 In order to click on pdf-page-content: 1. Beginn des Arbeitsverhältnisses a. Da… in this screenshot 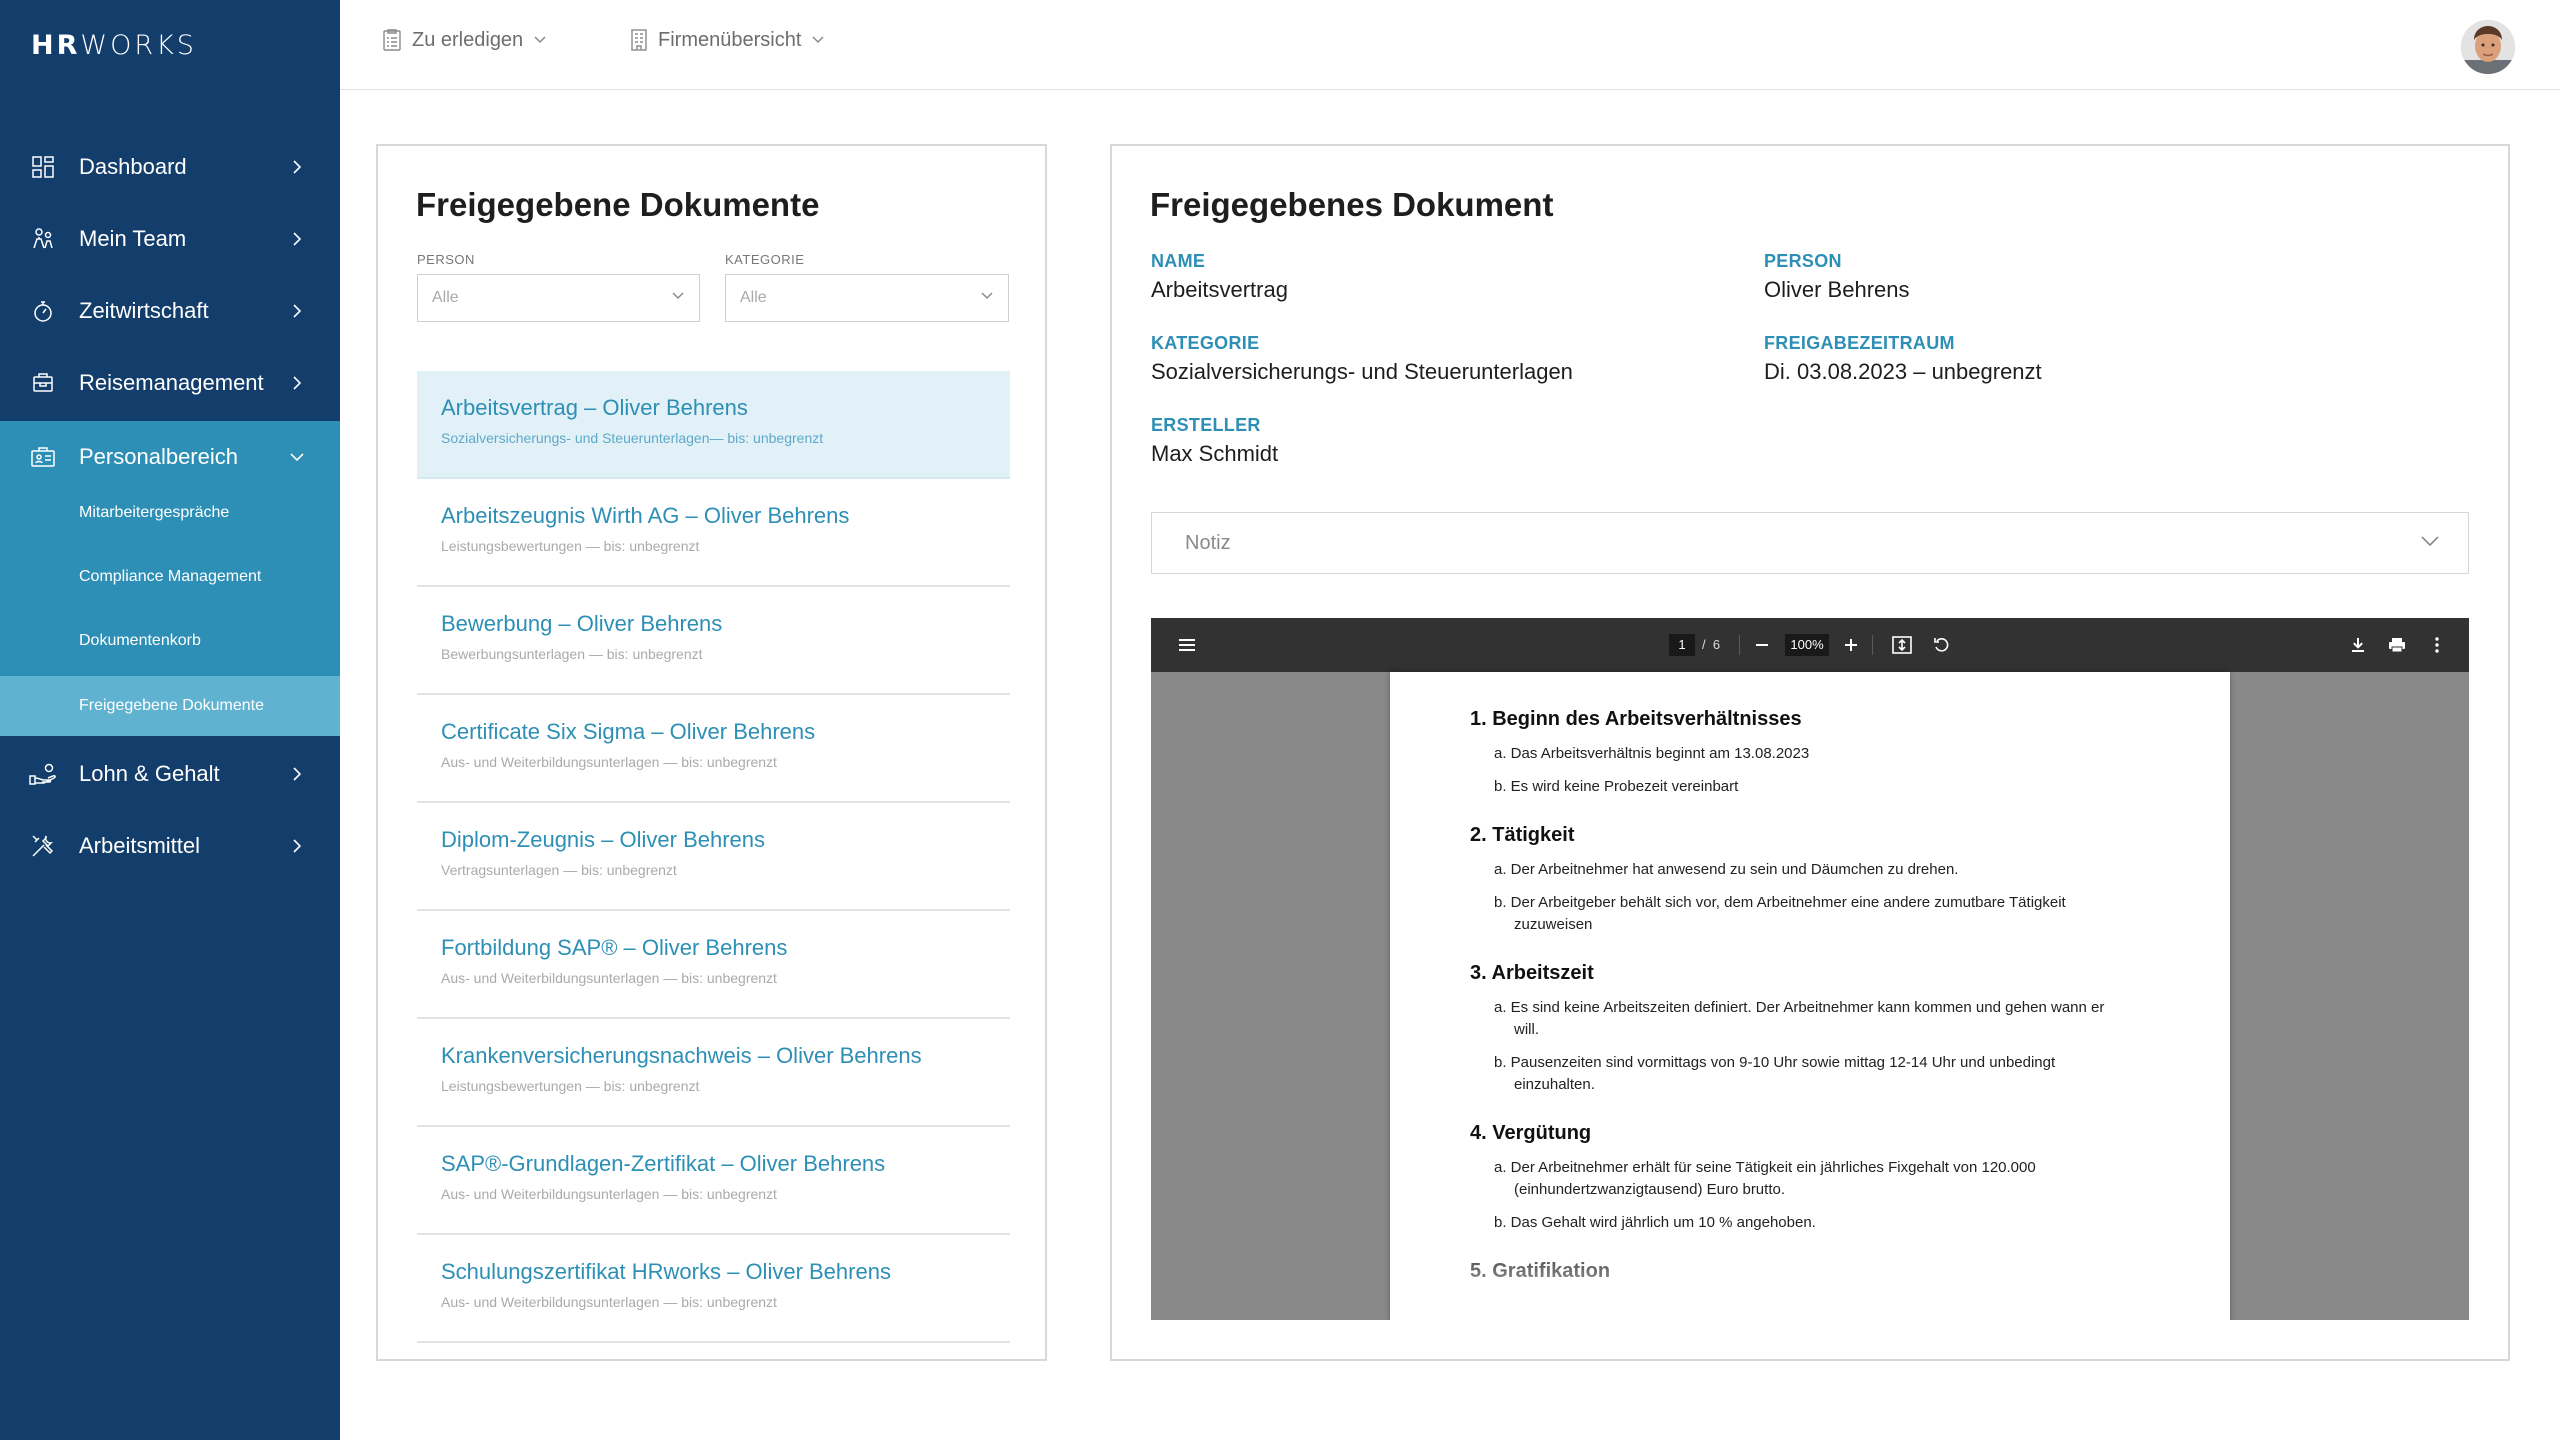, I will do `click(1790, 1008)`.